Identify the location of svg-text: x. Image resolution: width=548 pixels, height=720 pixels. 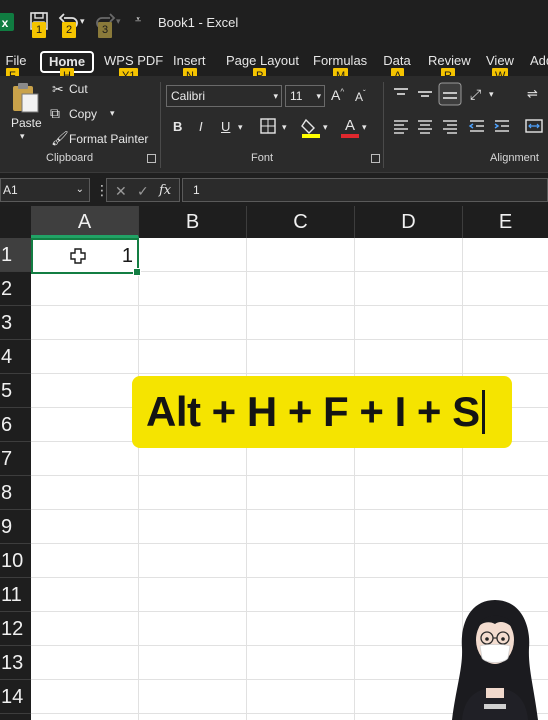
(5, 23).